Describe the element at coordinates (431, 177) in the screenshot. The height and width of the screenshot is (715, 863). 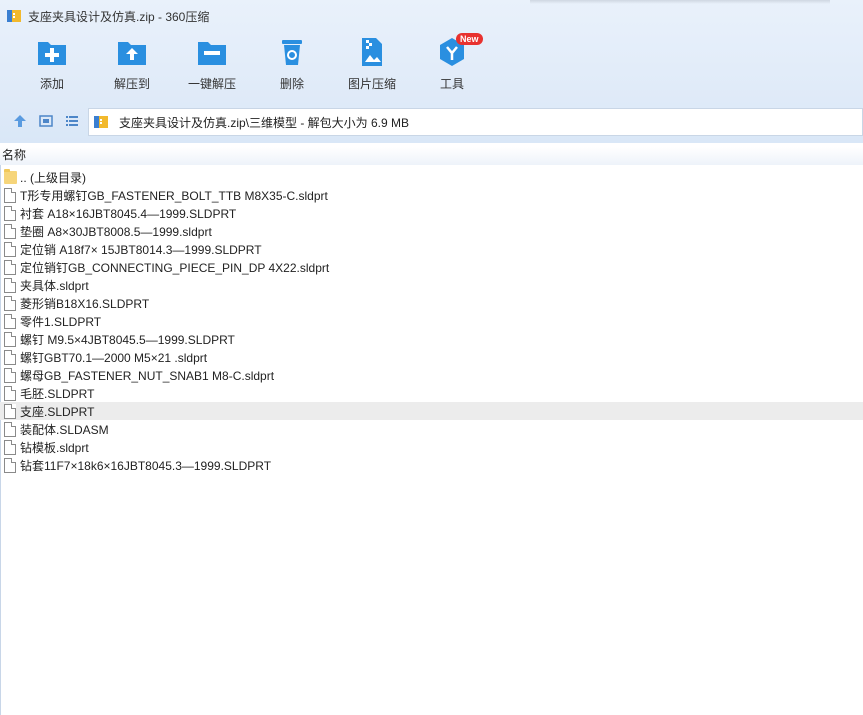
I see `list-item-parent-dir: .. (上级目录)` at that location.